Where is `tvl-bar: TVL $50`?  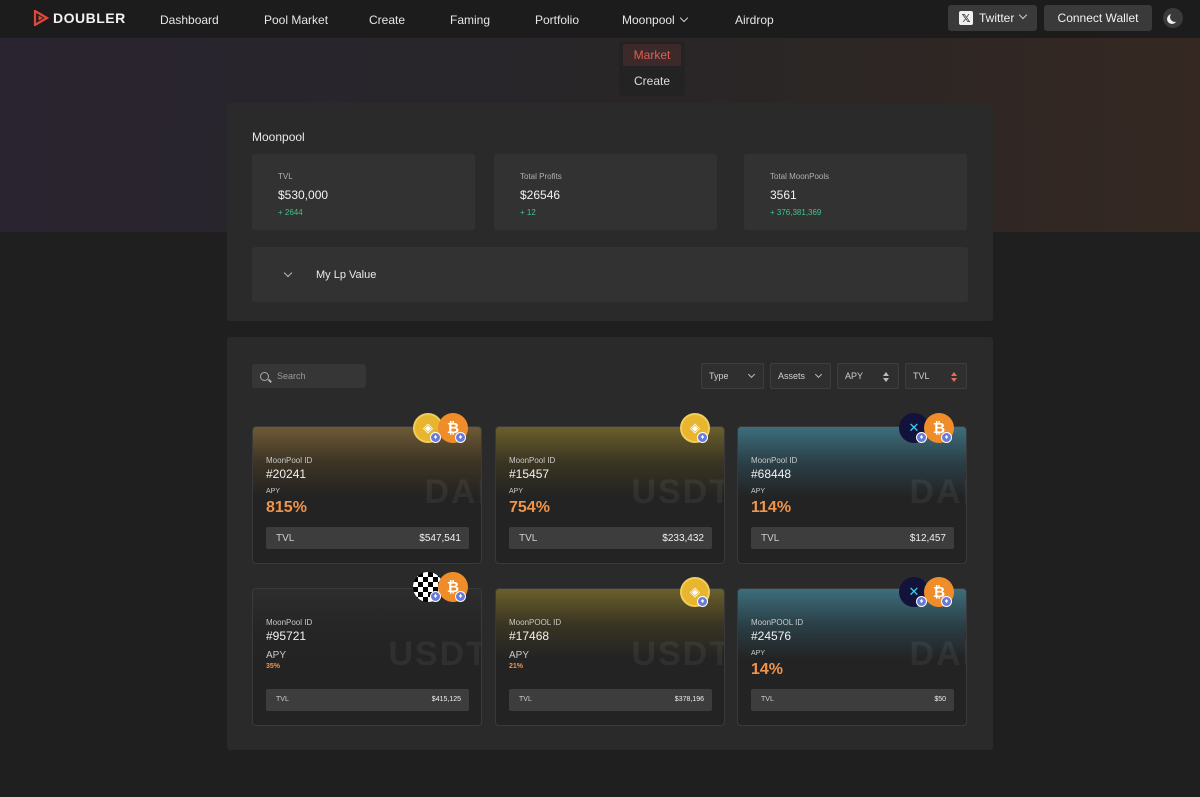
tvl-bar: TVL $50 is located at coordinates (852, 700).